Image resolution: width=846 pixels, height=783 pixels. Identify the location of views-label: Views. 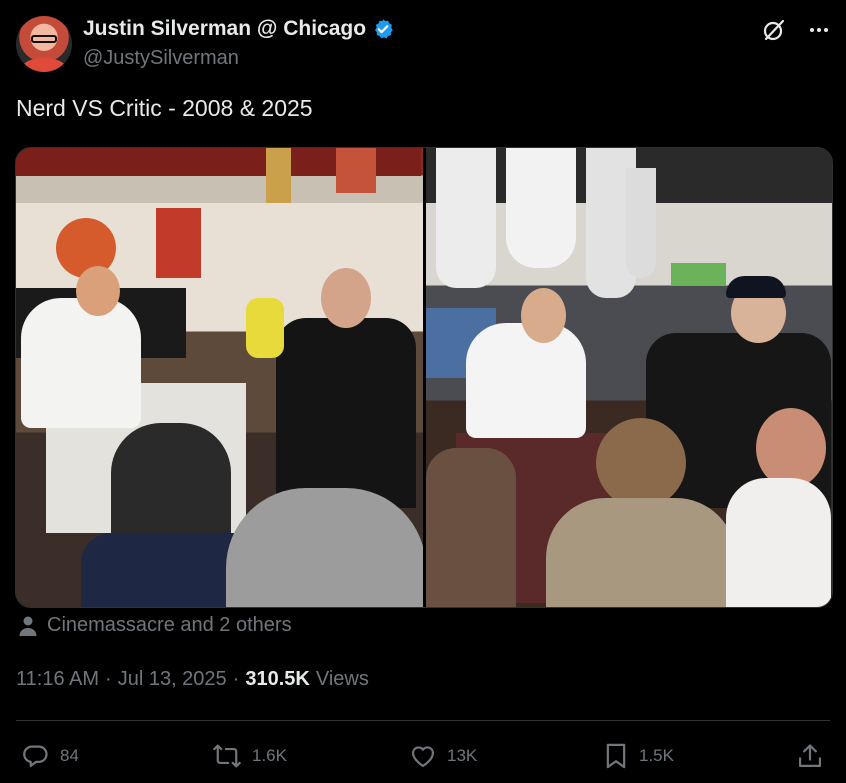
(342, 679).